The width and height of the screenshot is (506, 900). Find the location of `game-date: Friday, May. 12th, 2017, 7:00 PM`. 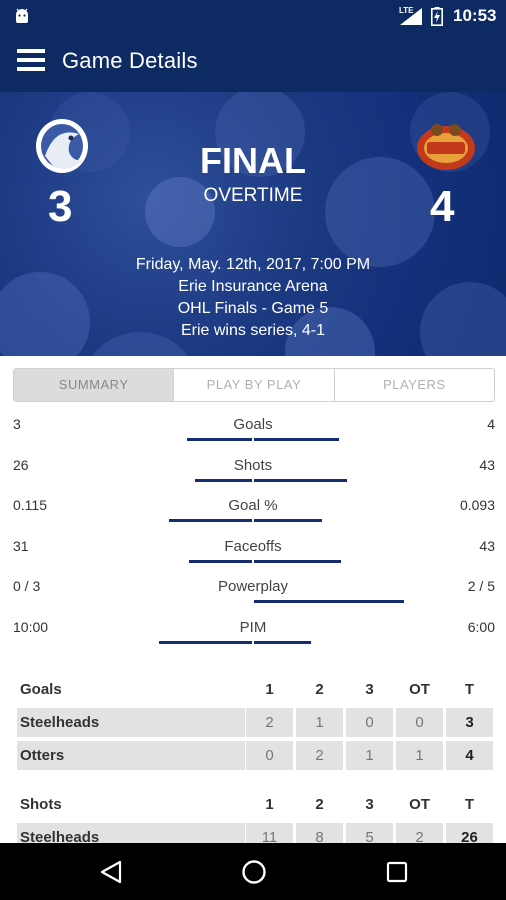

game-date: Friday, May. 12th, 2017, 7:00 PM is located at coordinates (253, 264).